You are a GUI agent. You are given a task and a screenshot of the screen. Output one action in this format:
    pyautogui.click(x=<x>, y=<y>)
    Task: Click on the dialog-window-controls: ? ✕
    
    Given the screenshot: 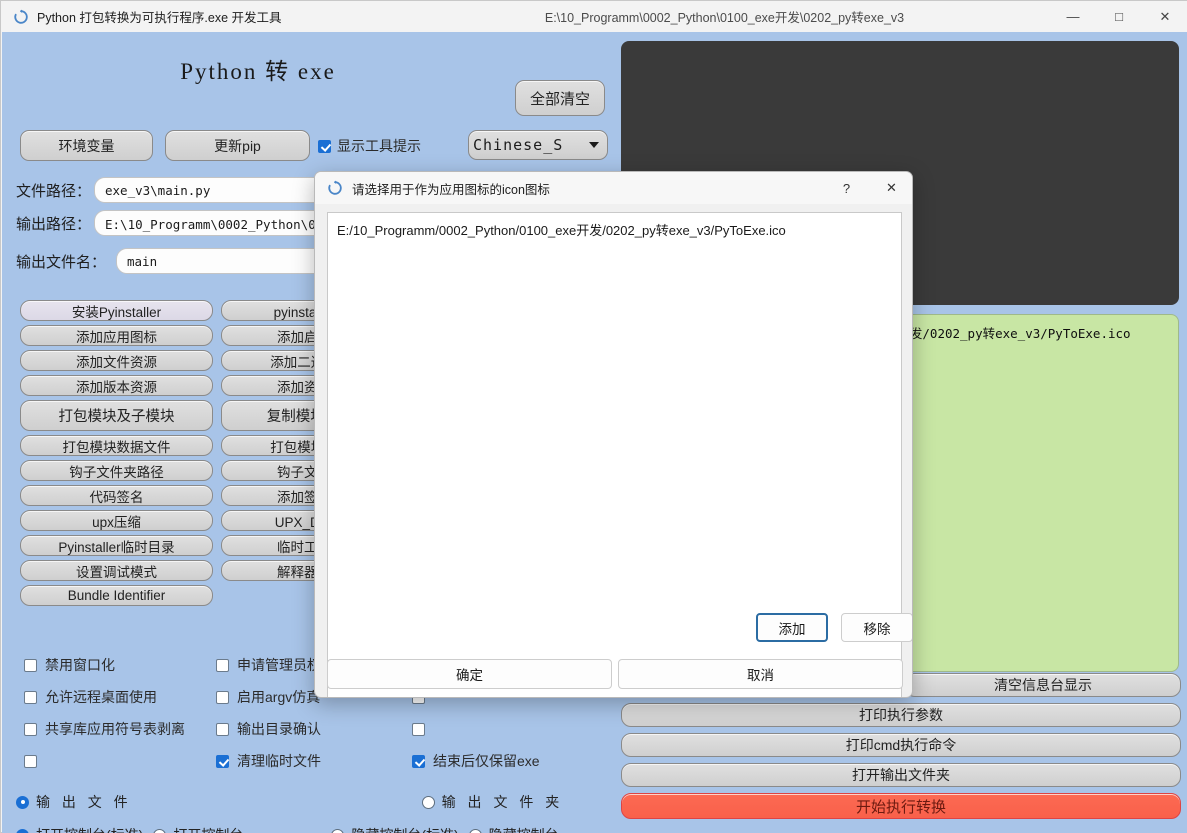 What is the action you would take?
    pyautogui.click(x=868, y=188)
    